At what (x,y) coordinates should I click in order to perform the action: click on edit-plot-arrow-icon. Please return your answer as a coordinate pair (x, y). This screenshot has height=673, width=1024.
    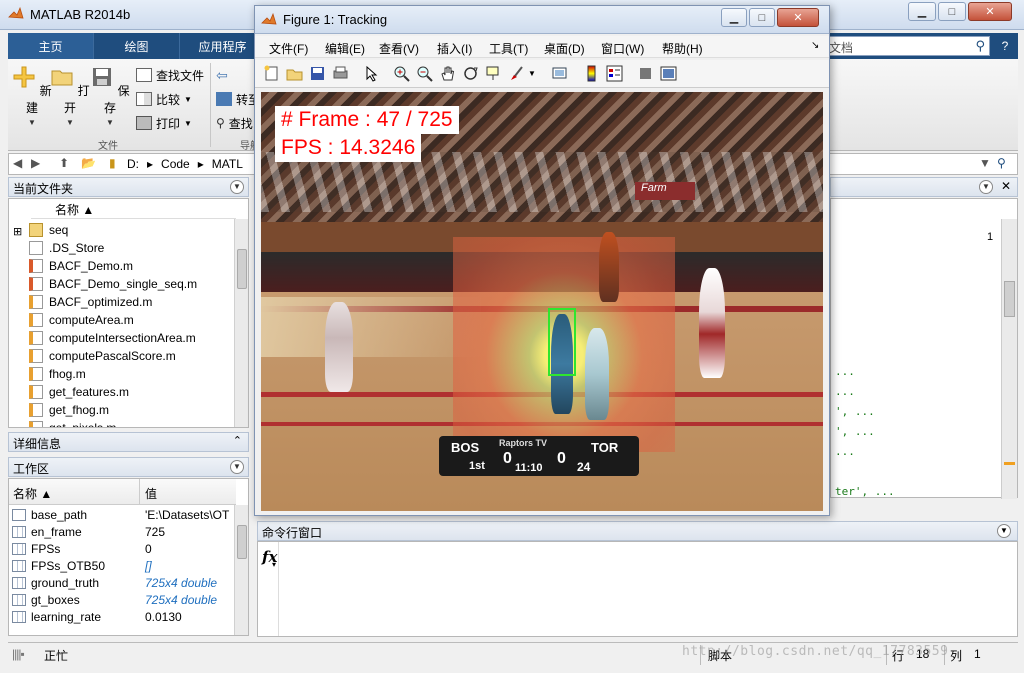
    Looking at the image, I should click on (371, 73).